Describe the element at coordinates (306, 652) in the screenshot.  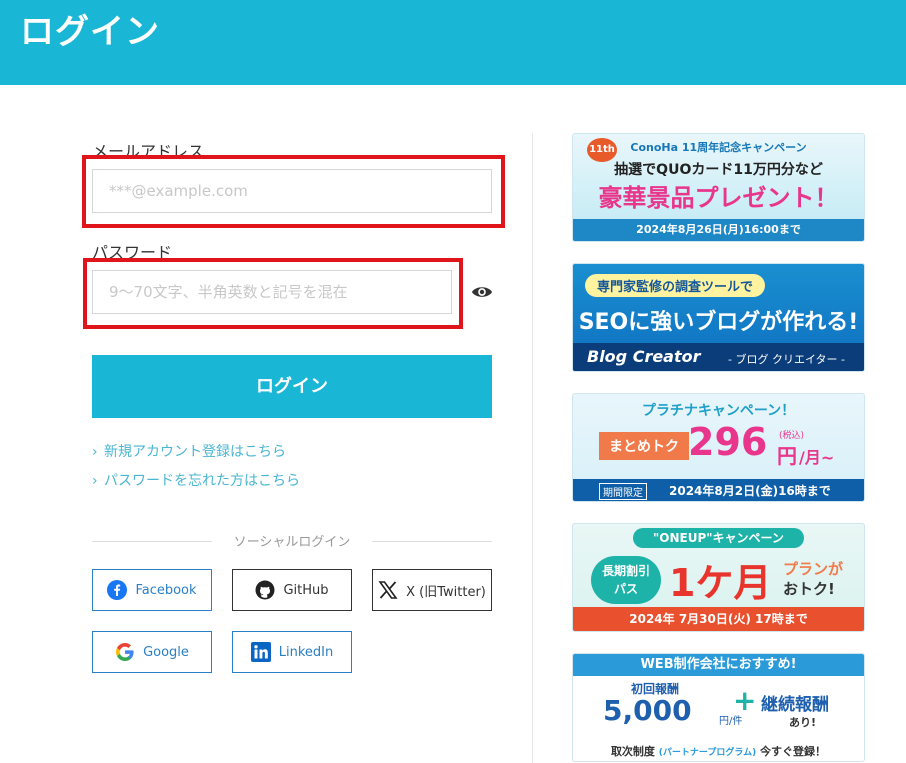
I see `linkedin-label: LinkedIn` at that location.